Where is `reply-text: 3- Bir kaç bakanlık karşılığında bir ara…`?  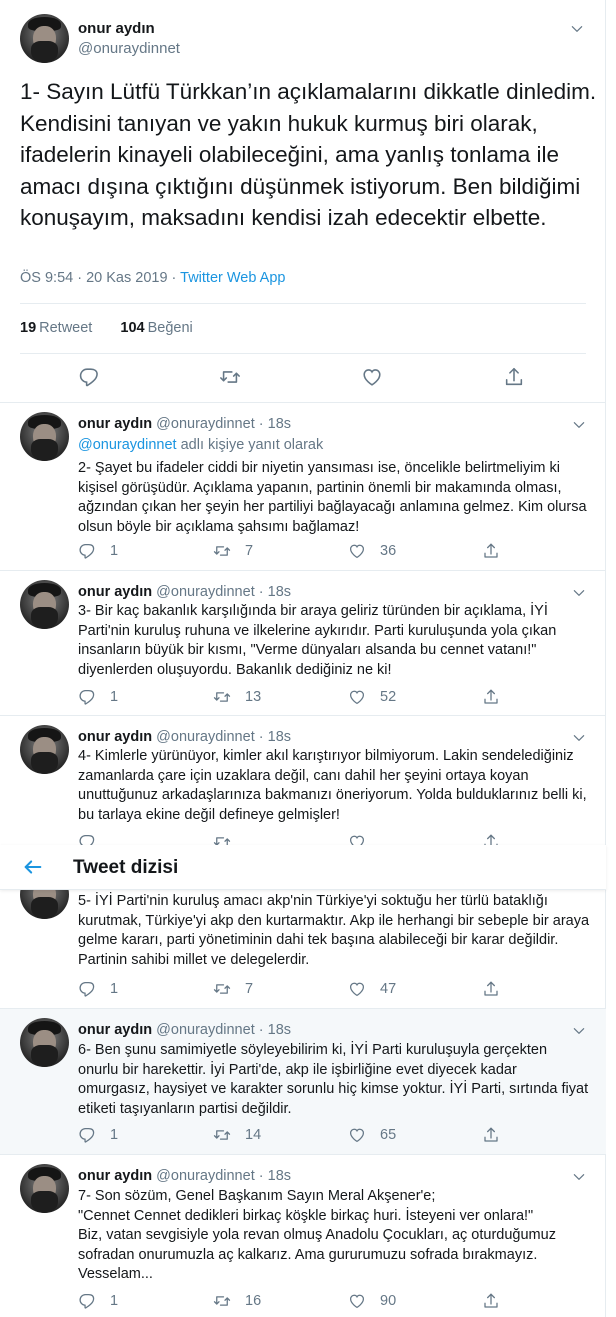 reply-text: 3- Bir kaç bakanlık karşılığında bir ara… is located at coordinates (319, 640).